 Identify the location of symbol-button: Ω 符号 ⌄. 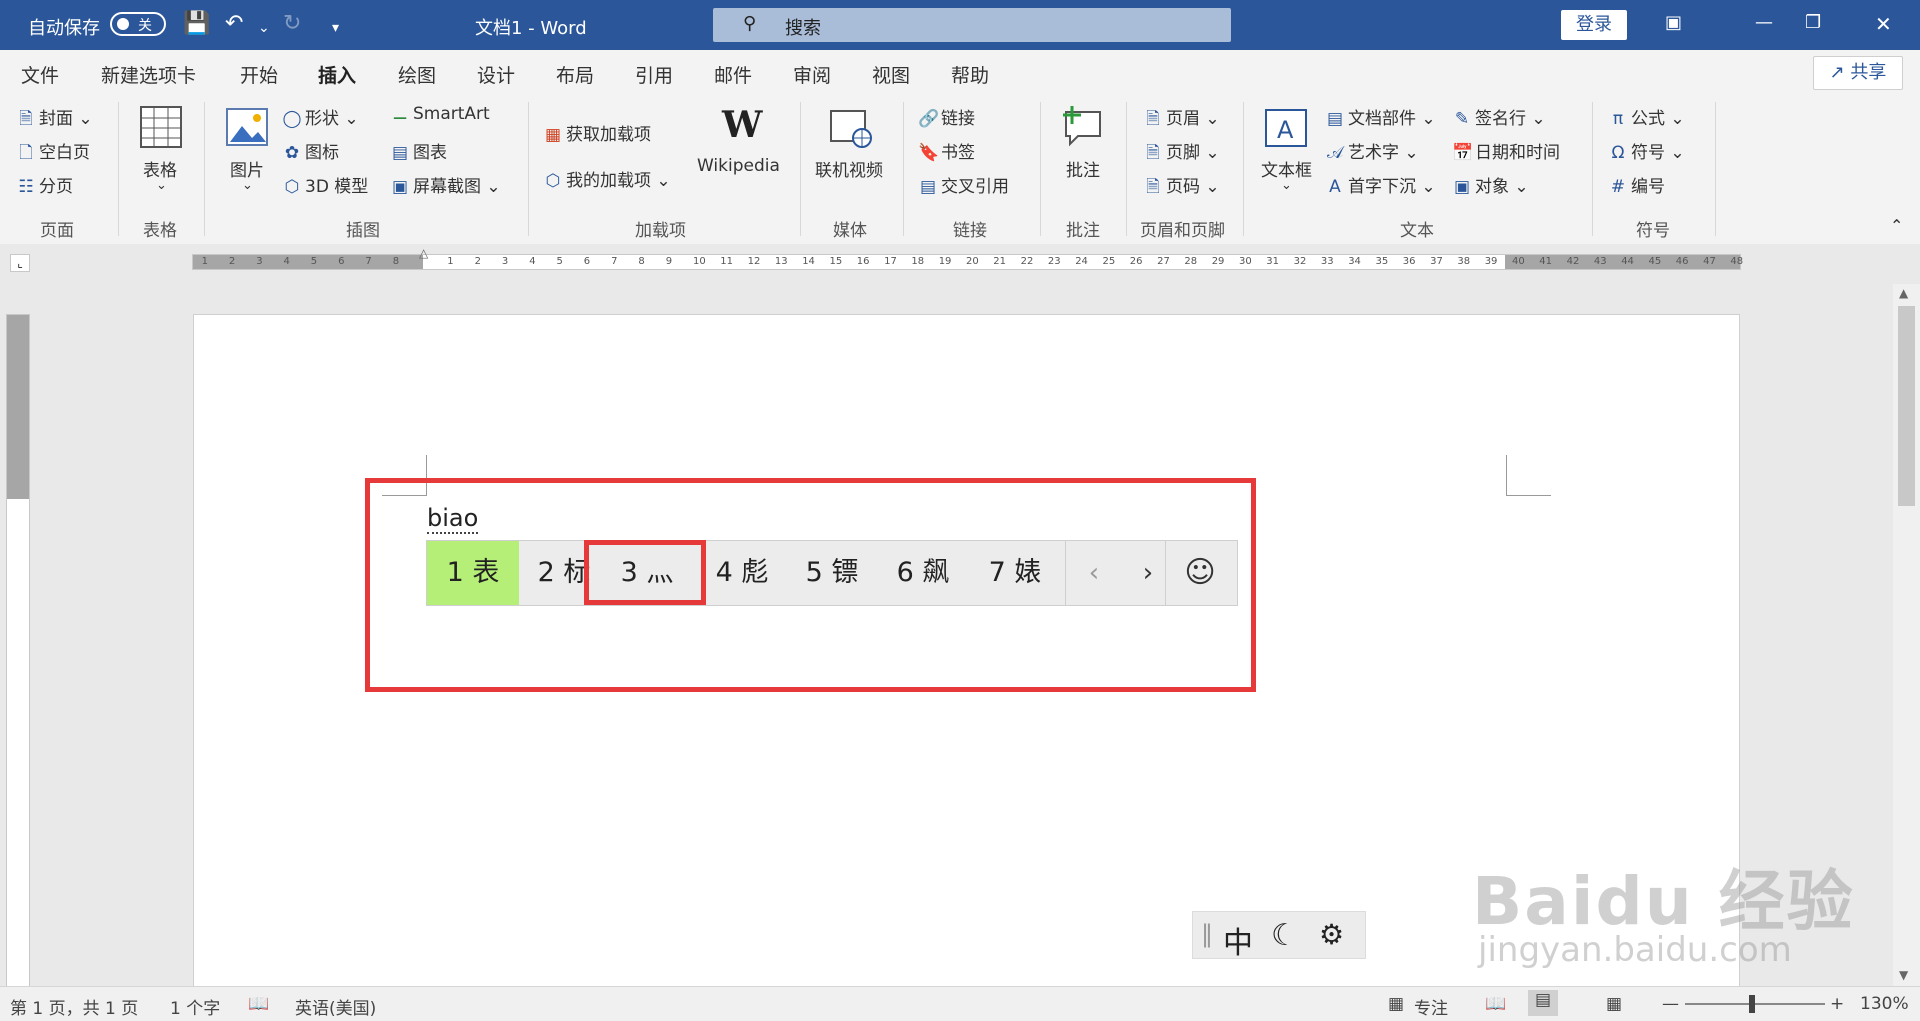
(1646, 150).